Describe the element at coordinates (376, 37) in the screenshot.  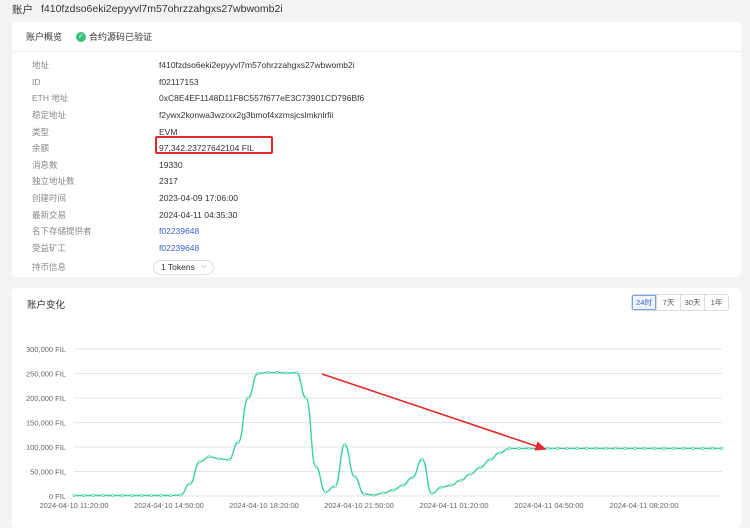
I see `overview-tabs: 账户概览 ✓ 合约源码已验证` at that location.